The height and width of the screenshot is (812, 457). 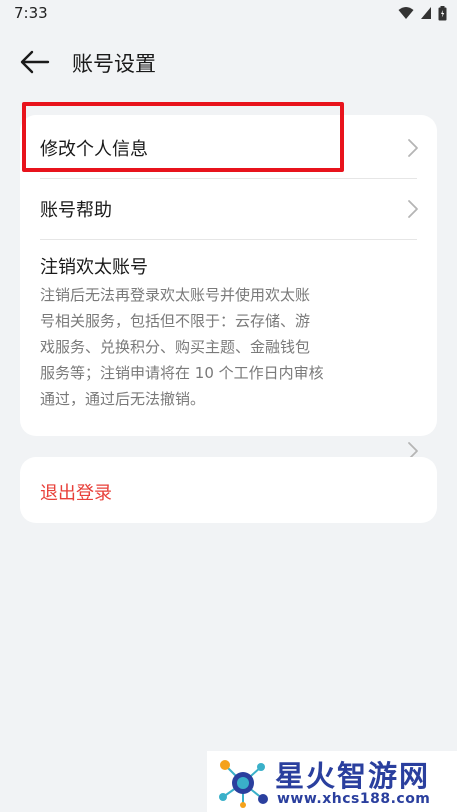 What do you see at coordinates (76, 492) in the screenshot?
I see `logout-button: 退出登录` at bounding box center [76, 492].